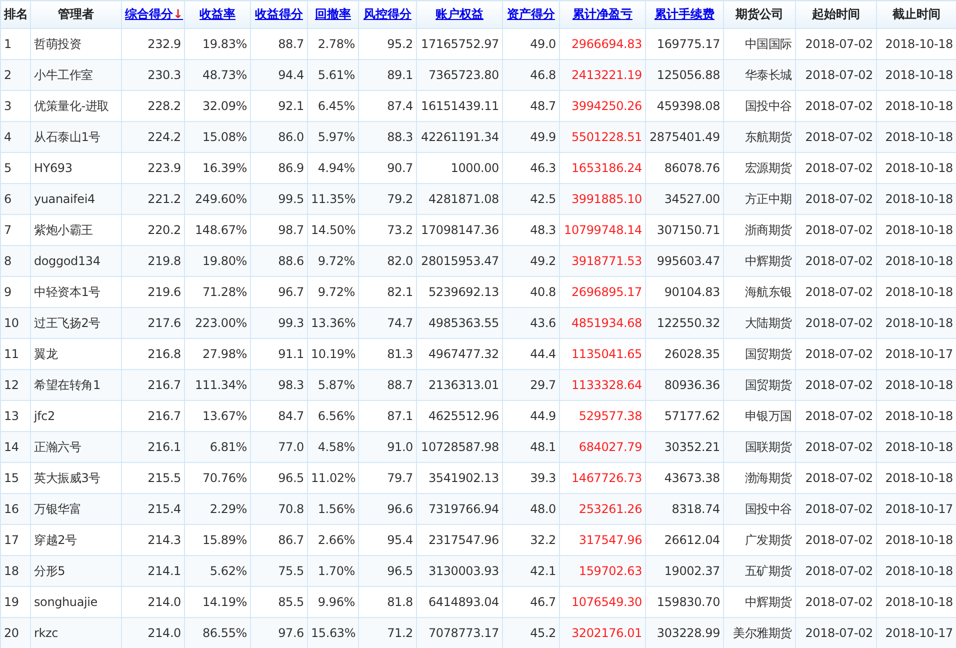 The image size is (956, 648). What do you see at coordinates (76, 14) in the screenshot?
I see `column-header: 管理者` at bounding box center [76, 14].